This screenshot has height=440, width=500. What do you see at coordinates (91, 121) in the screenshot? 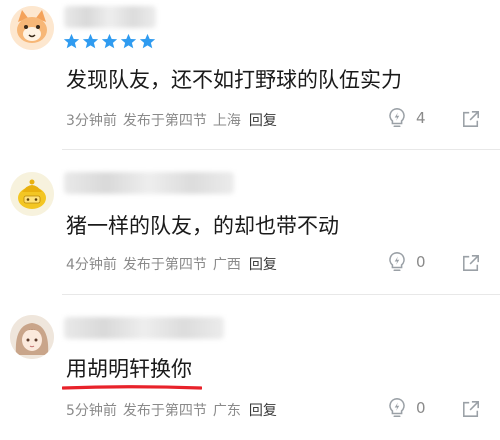
I see `comment-time: 3分钟前` at bounding box center [91, 121].